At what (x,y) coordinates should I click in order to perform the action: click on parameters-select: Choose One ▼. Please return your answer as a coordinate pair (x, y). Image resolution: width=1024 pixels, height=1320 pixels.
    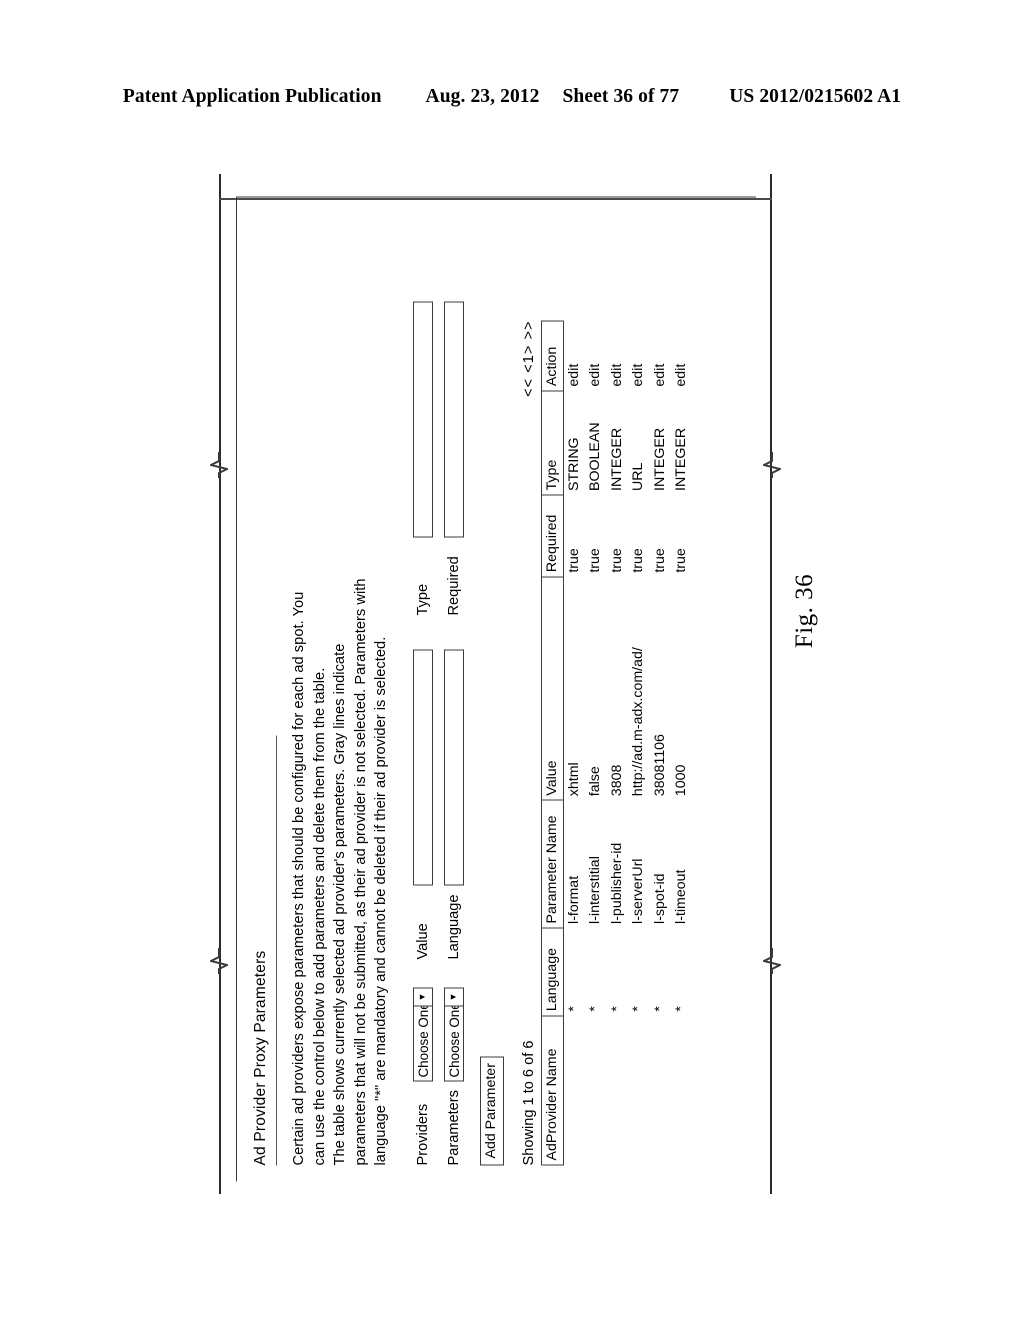
    Looking at the image, I should click on (453, 1034).